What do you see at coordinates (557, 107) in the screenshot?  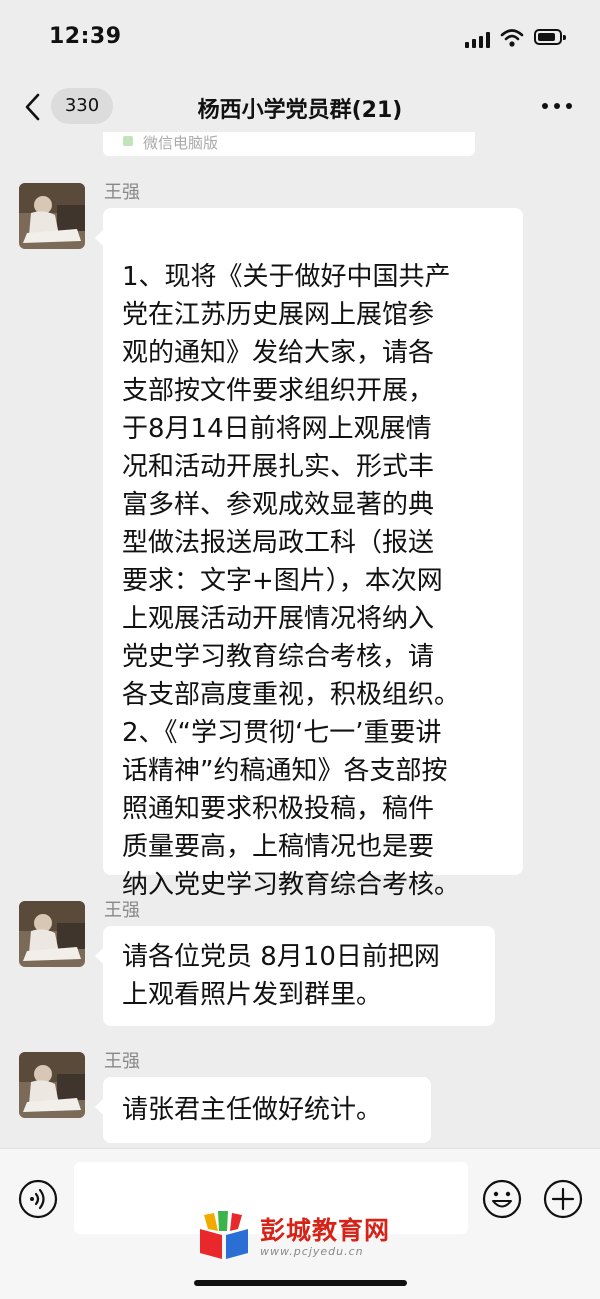 I see `more-options-icon` at bounding box center [557, 107].